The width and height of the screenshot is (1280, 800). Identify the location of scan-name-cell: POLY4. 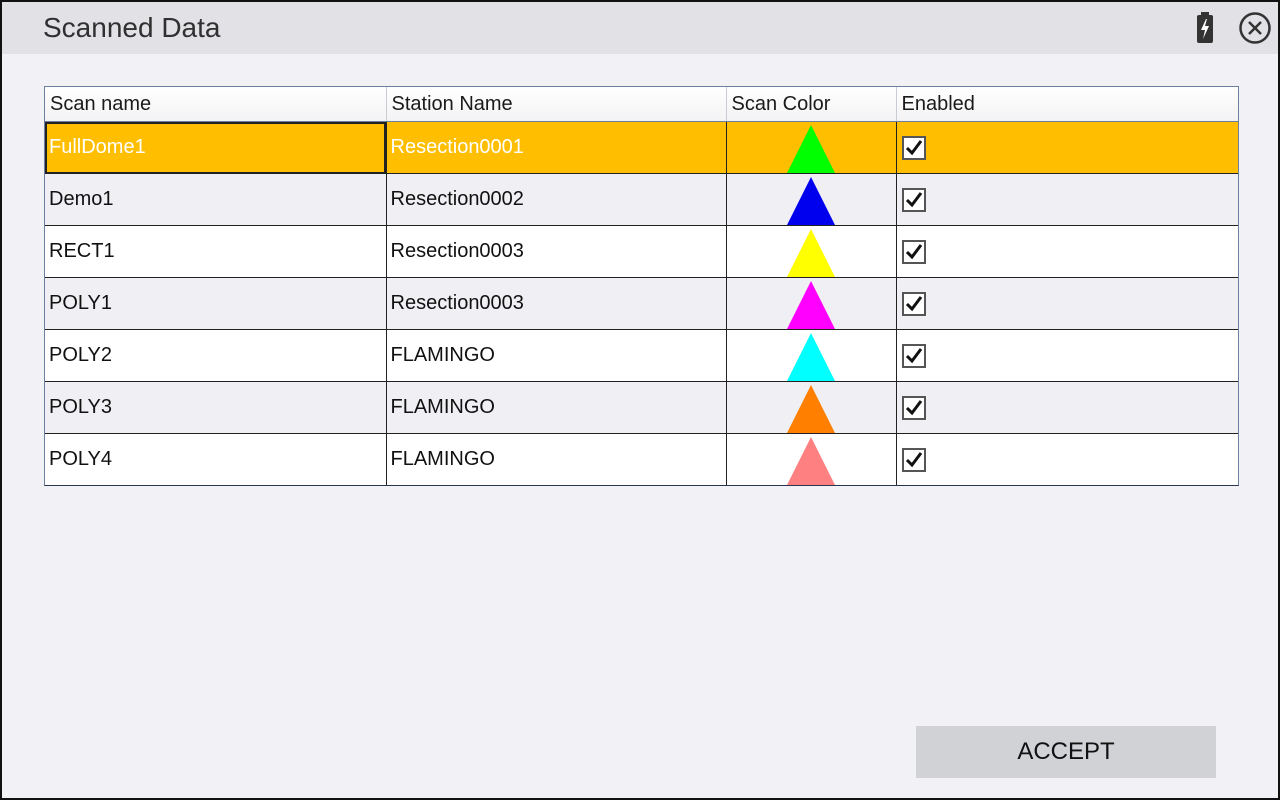
(216, 459).